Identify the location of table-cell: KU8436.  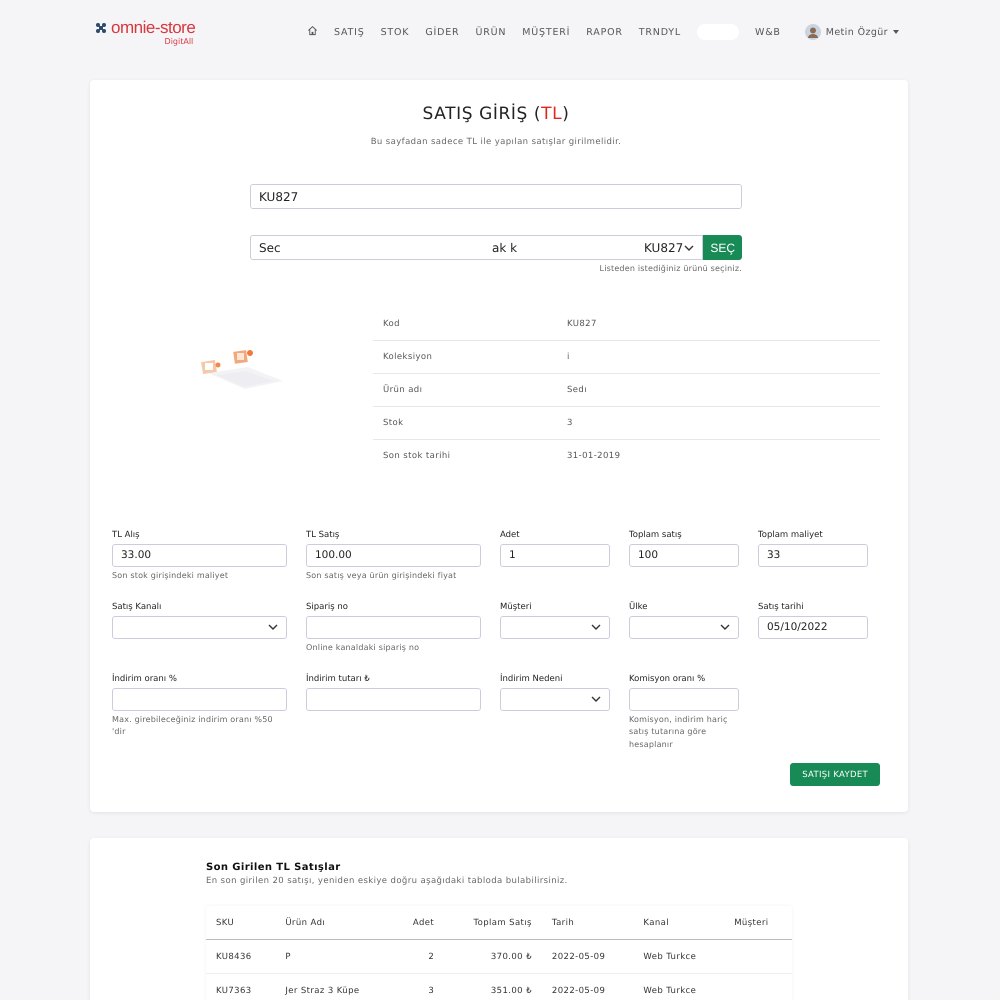
(234, 957).